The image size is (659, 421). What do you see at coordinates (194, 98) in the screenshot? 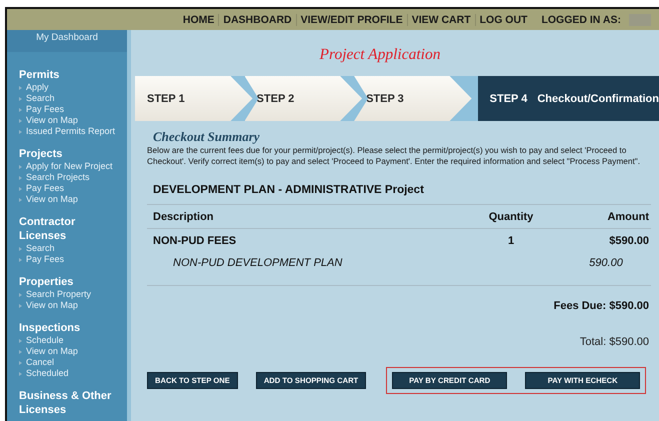
I see `step-tab: STEP 1` at bounding box center [194, 98].